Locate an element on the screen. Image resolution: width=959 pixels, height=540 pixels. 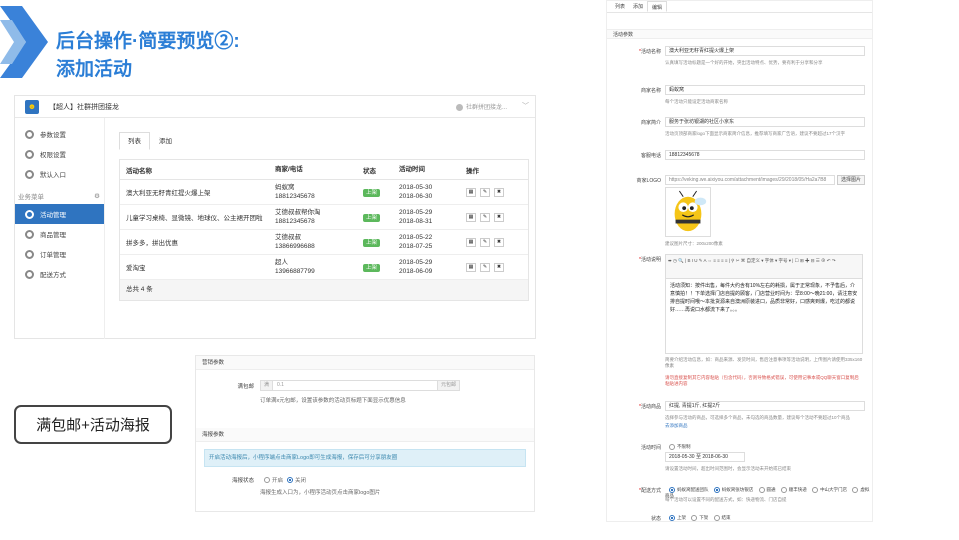
time-unlimited-option: 不限制 is located at coordinates (678, 447).